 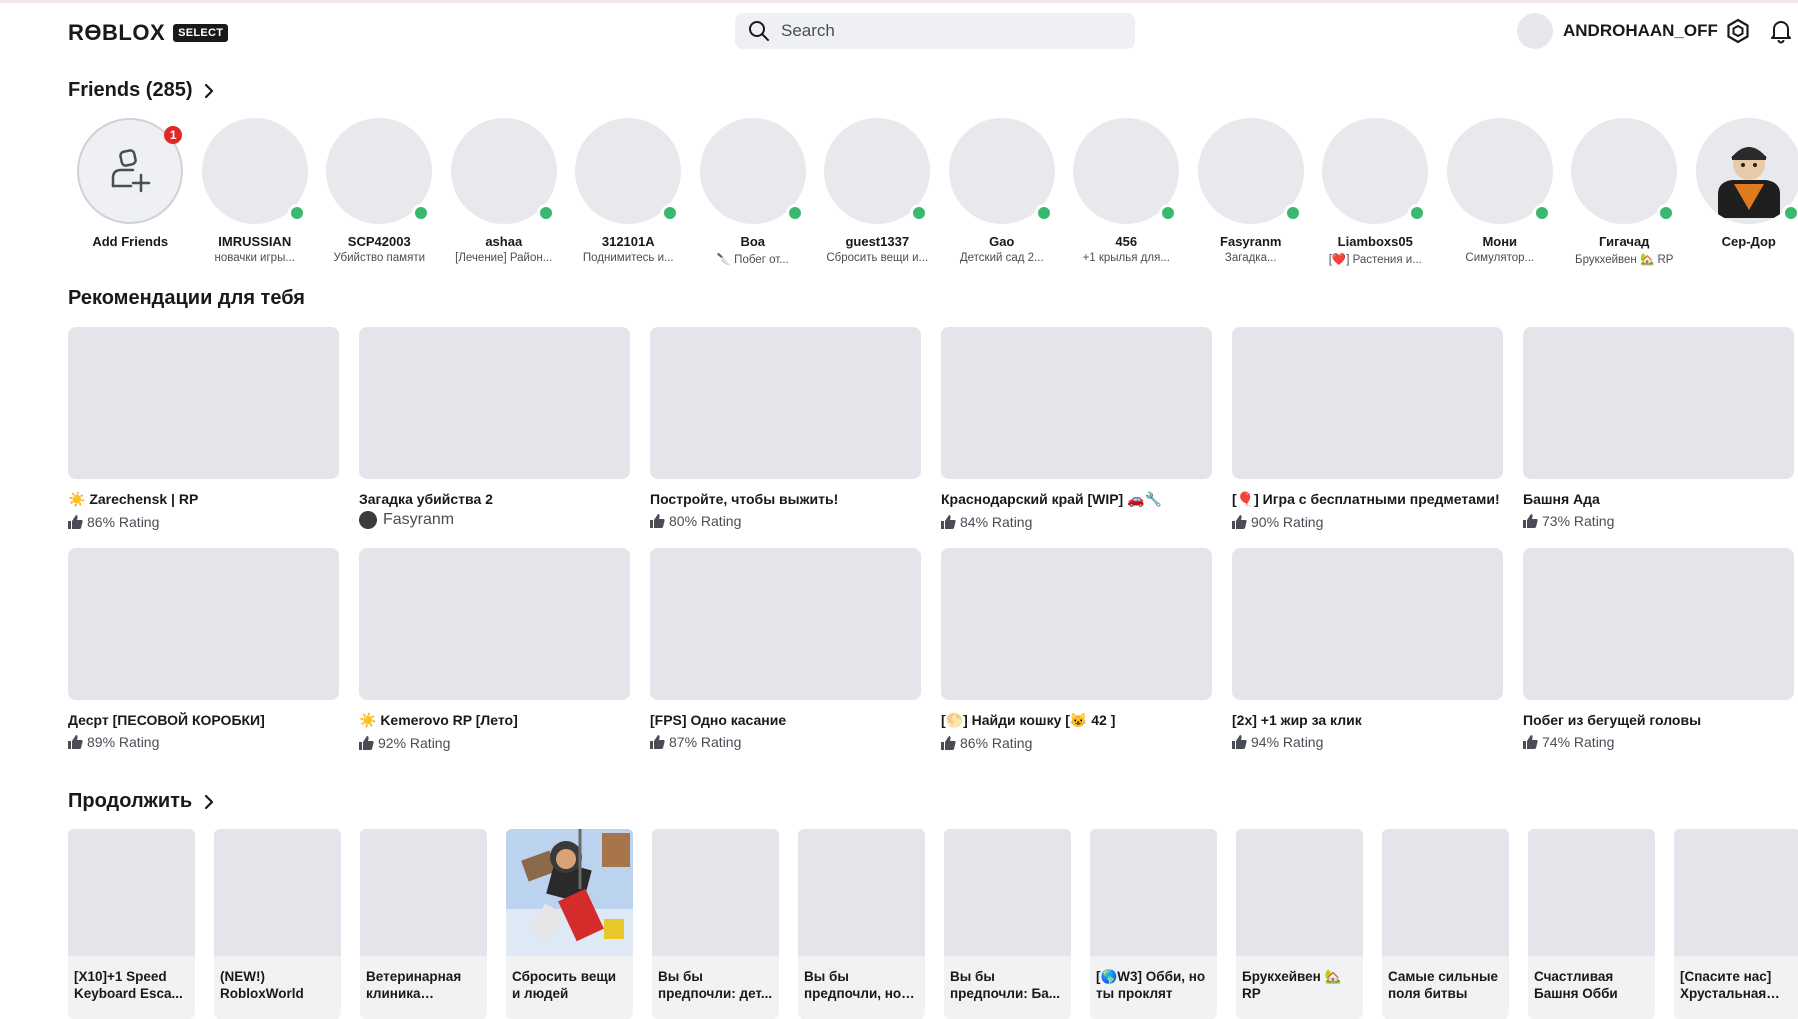 I want to click on creator-avatar-icon, so click(x=368, y=520).